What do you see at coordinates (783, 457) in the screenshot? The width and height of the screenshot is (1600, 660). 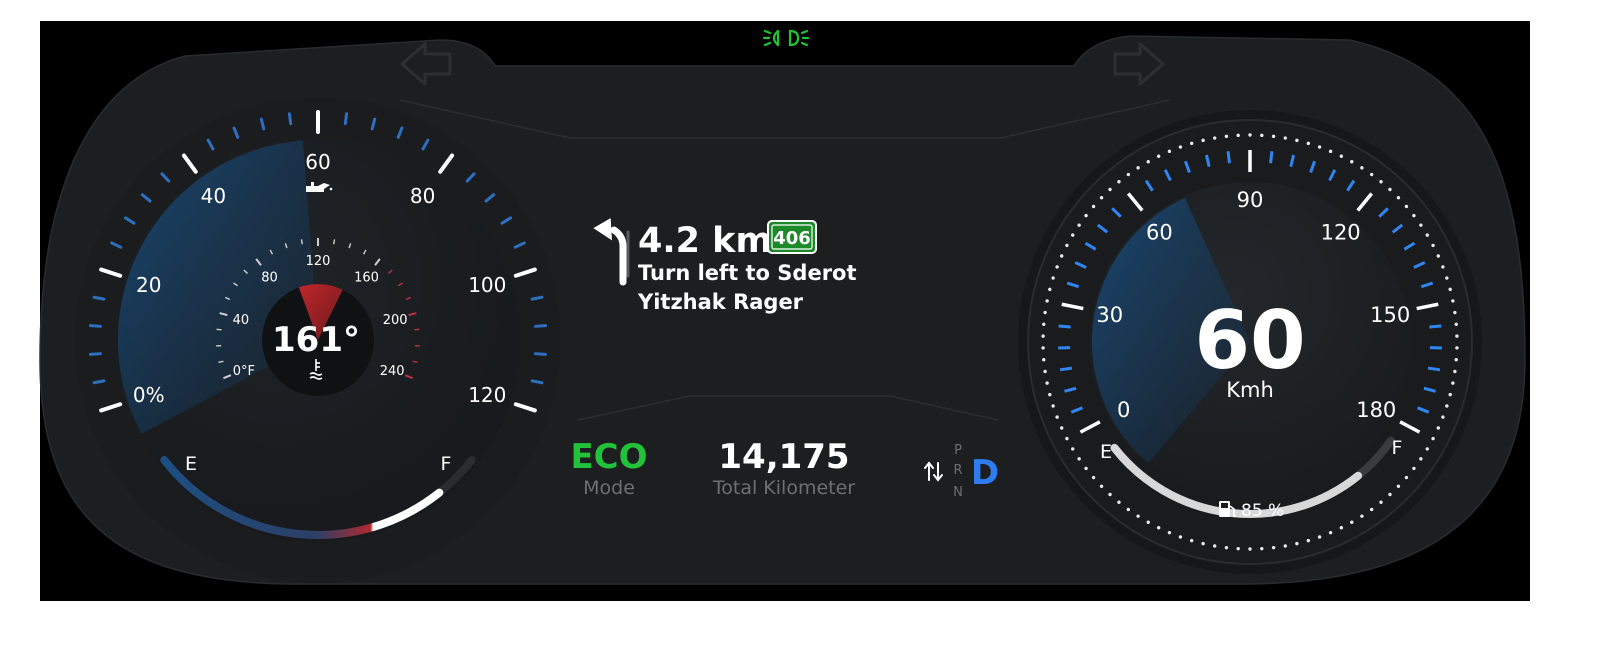 I see `odometer-value: 14,175` at bounding box center [783, 457].